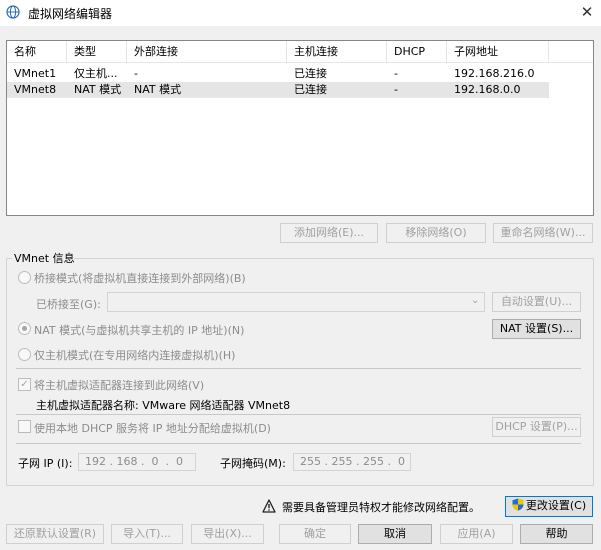 The height and width of the screenshot is (550, 601). I want to click on apply-button: 应用(A), so click(476, 534).